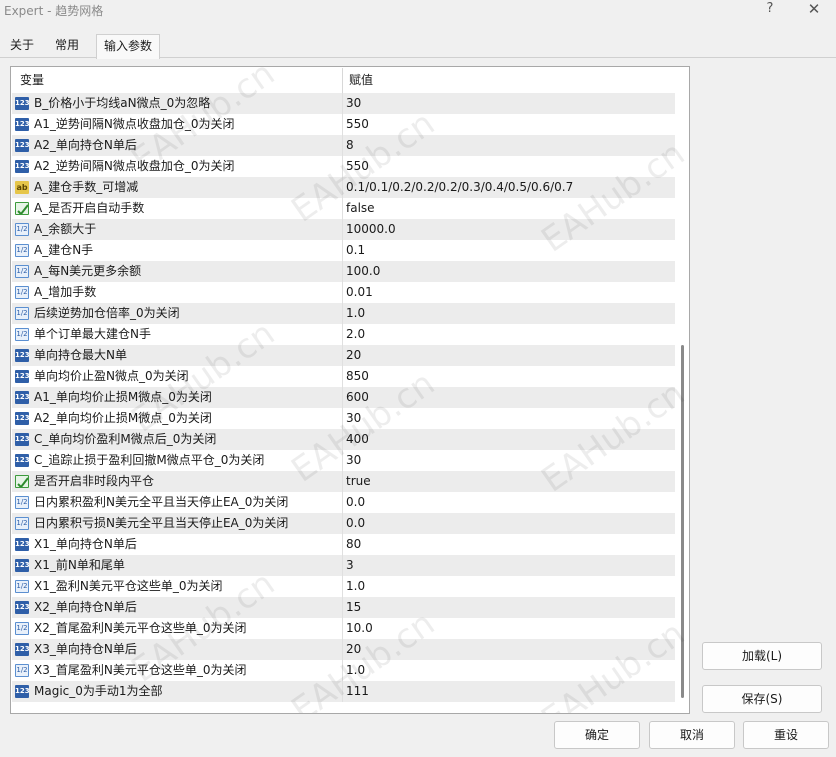  What do you see at coordinates (786, 735) in the screenshot?
I see `reset-button: 重设` at bounding box center [786, 735].